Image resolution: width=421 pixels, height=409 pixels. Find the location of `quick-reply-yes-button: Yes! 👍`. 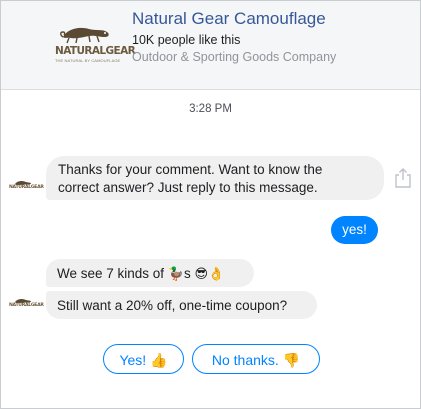

quick-reply-yes-button: Yes! 👍 is located at coordinates (143, 359).